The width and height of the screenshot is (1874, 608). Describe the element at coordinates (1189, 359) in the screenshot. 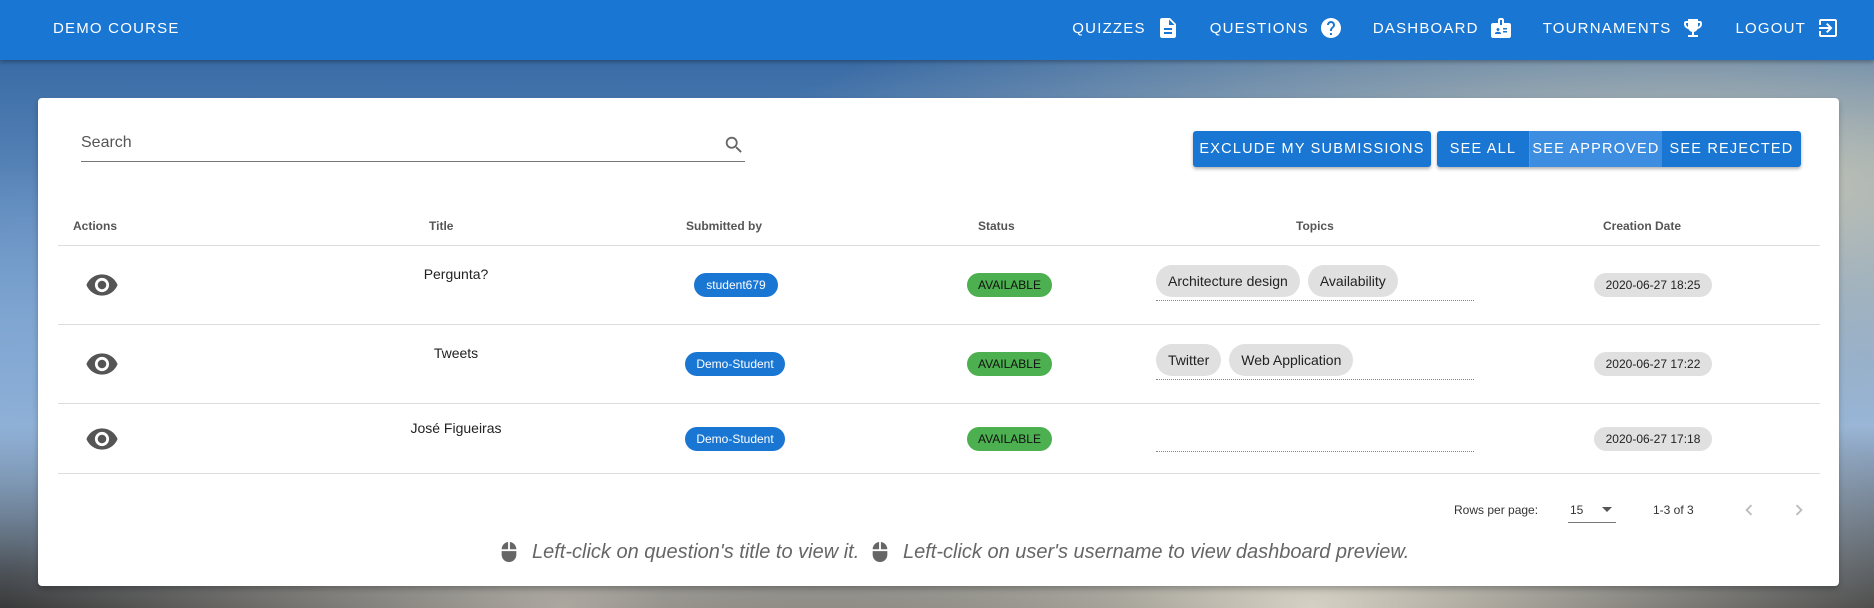

I see `topic-chip: Twitter` at that location.